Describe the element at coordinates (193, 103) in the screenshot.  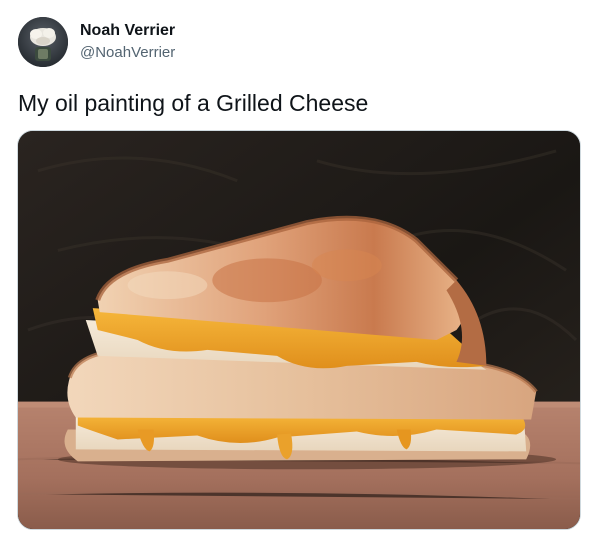
I see `tweet-text: My oil painting of a Grilled Cheese` at that location.